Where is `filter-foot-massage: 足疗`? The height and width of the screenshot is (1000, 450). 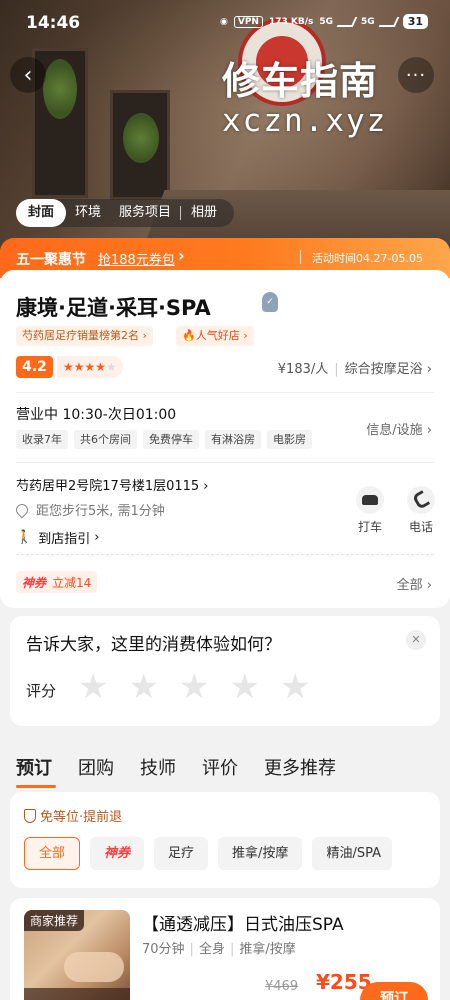
filter-foot-massage: 足疗 is located at coordinates (181, 853).